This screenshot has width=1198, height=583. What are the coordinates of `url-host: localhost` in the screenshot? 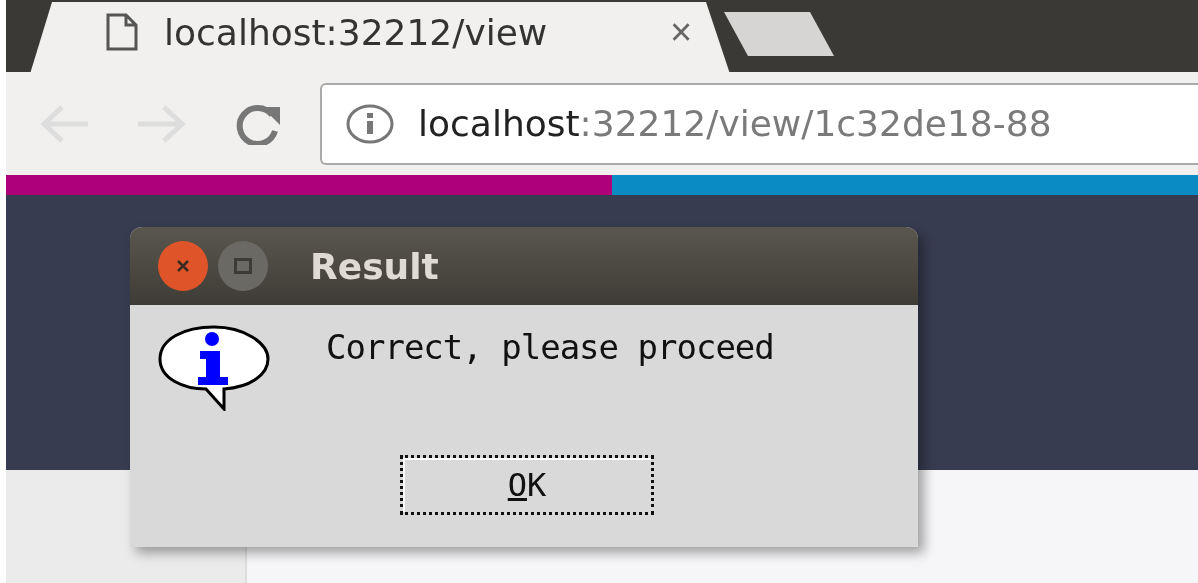 It's located at (499, 123).